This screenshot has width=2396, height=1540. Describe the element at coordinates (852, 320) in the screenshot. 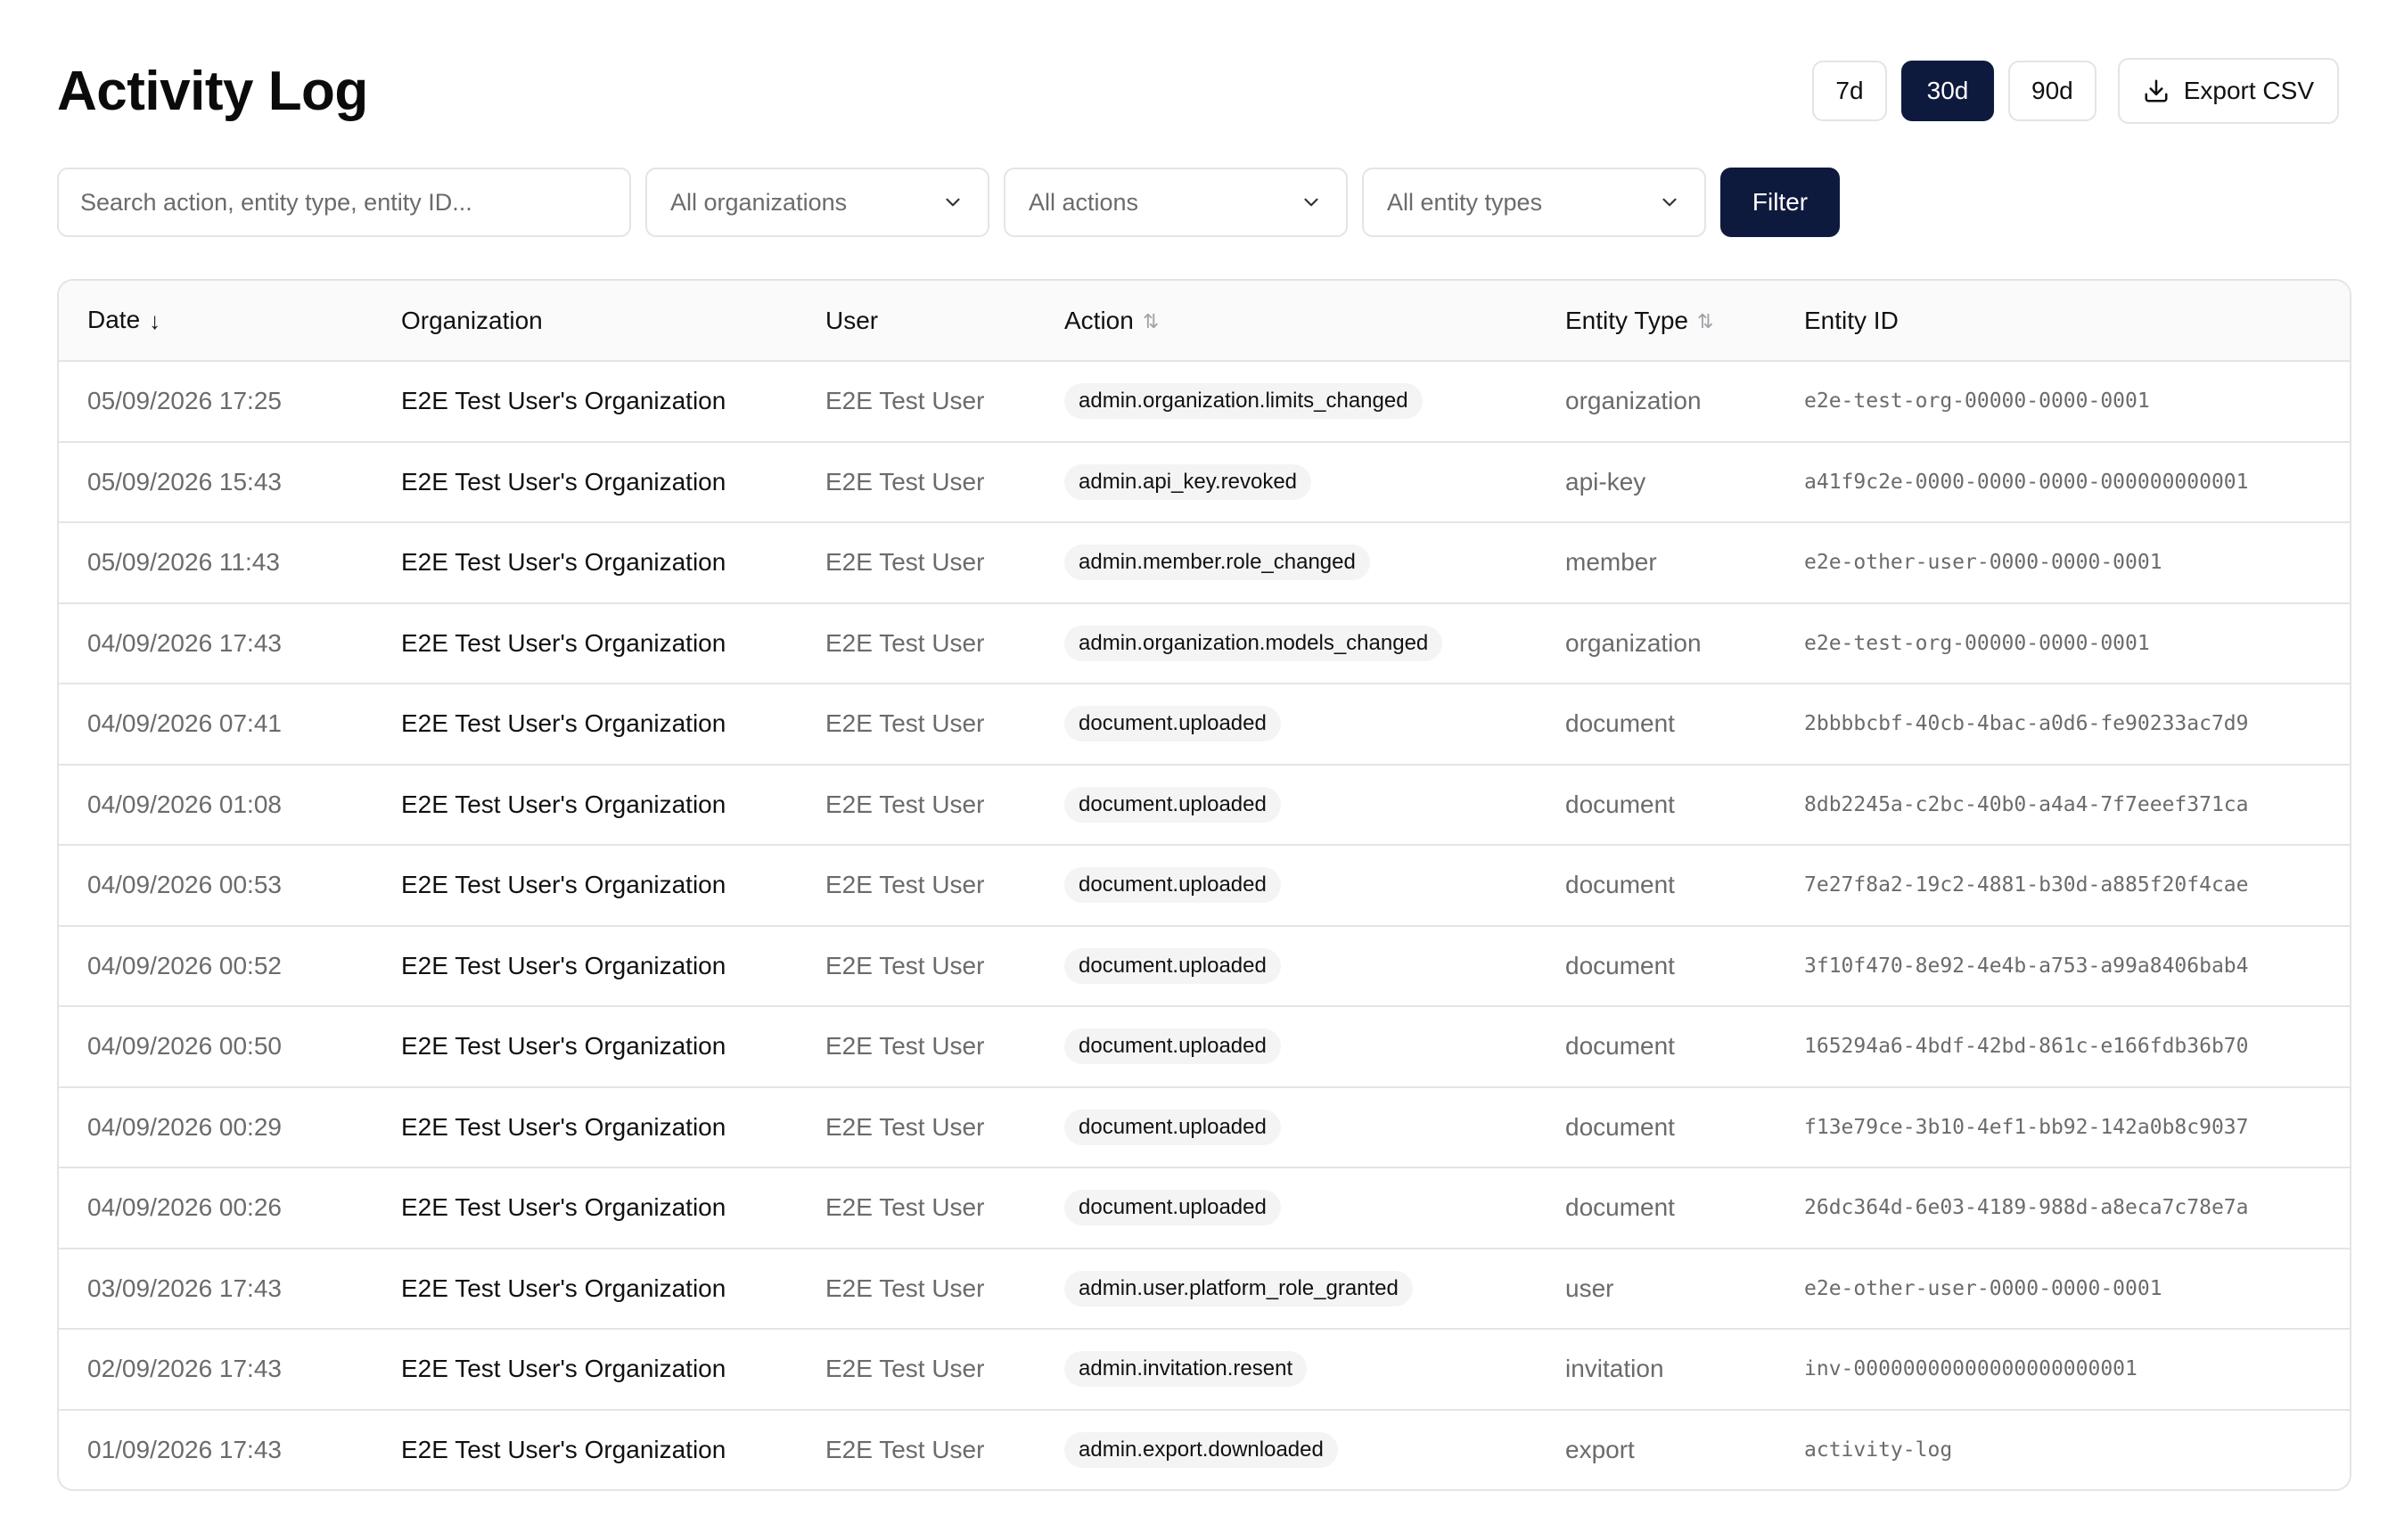

I see `column-header-label: User` at that location.